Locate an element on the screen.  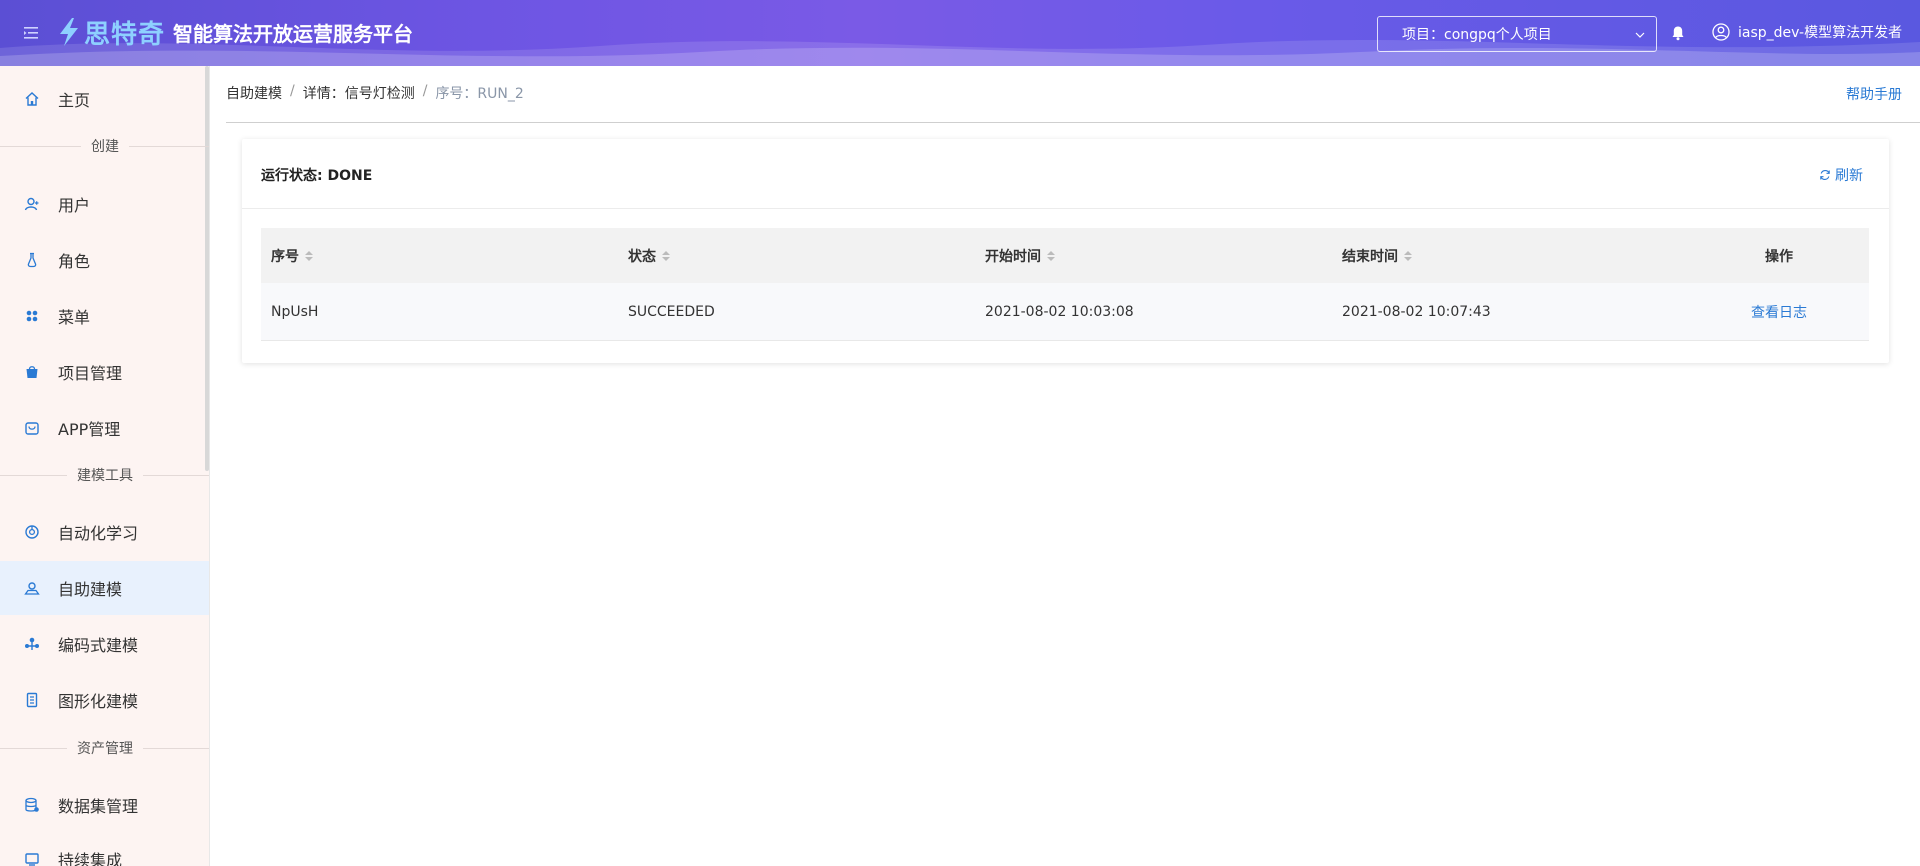
column-header-end-time: 结束时间 is located at coordinates (1510, 256).